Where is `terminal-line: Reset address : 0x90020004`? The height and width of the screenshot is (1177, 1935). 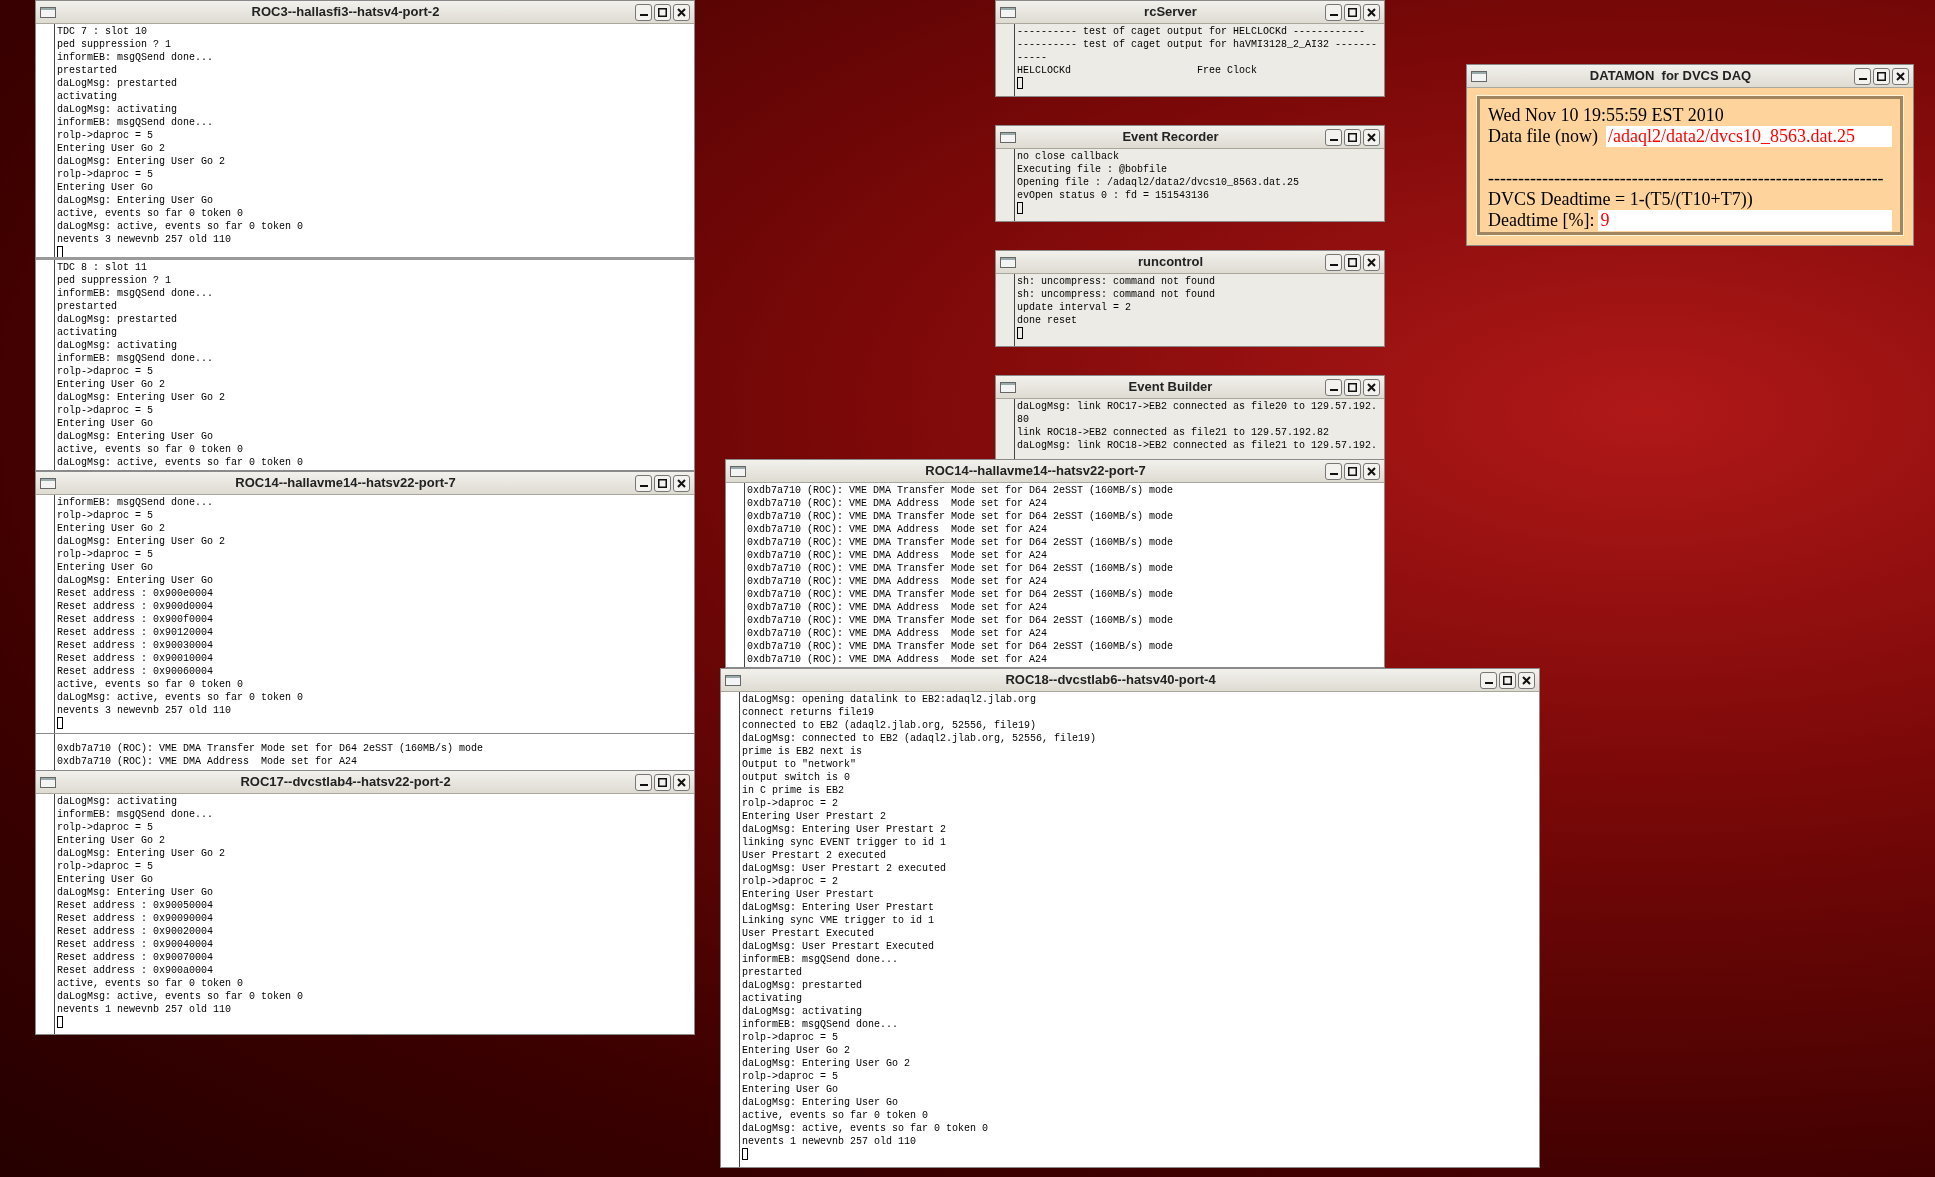 terminal-line: Reset address : 0x90020004 is located at coordinates (135, 931).